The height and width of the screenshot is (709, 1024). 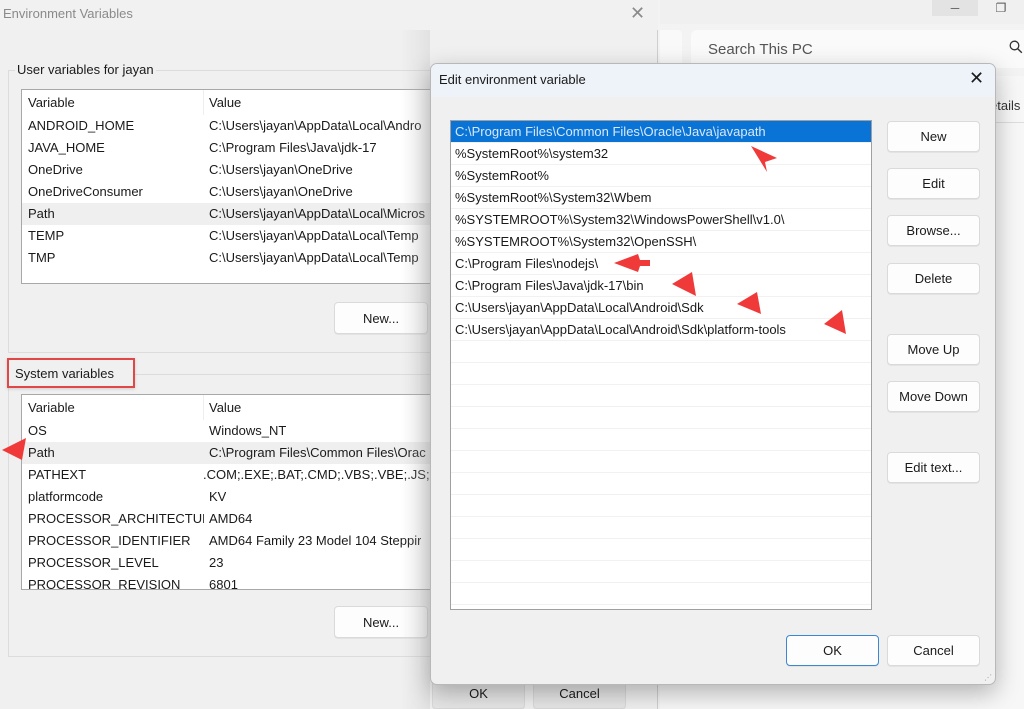 What do you see at coordinates (661, 286) in the screenshot?
I see `path-entry: C:\Program Files\Java\jdk-17\bin` at bounding box center [661, 286].